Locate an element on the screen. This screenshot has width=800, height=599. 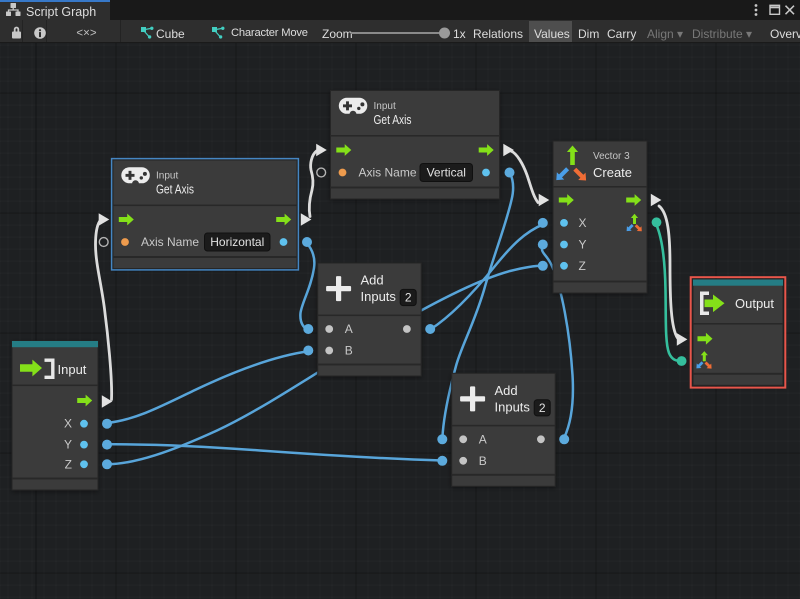
svg-text: Create is located at coordinates (612, 172).